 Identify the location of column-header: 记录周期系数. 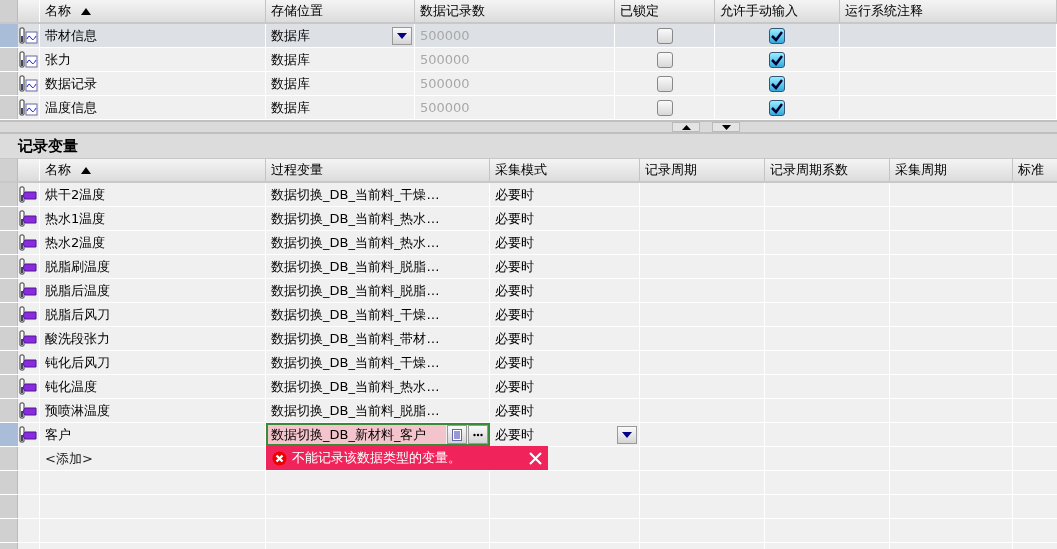
(827, 170).